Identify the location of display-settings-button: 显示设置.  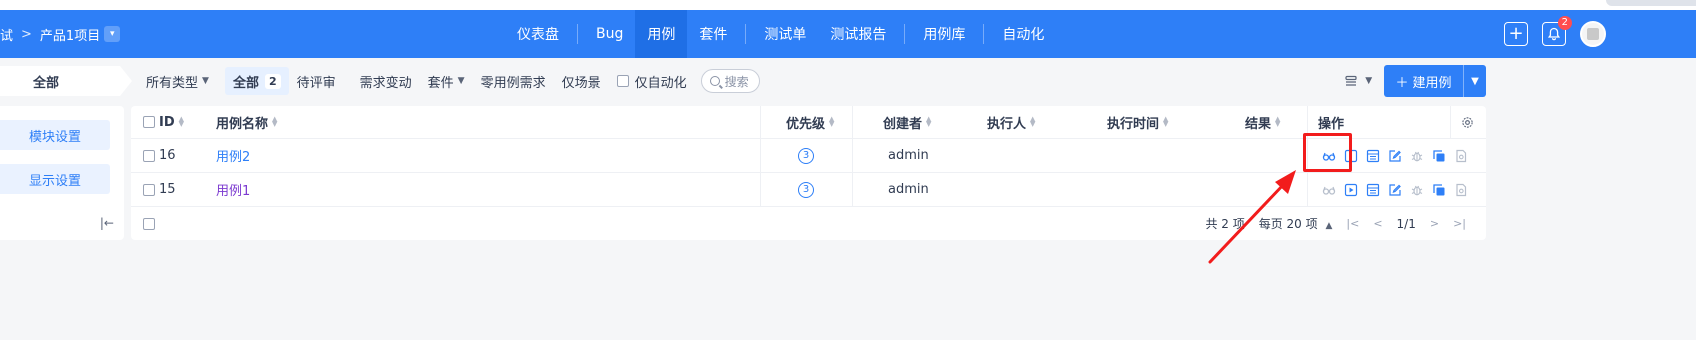
(55, 179).